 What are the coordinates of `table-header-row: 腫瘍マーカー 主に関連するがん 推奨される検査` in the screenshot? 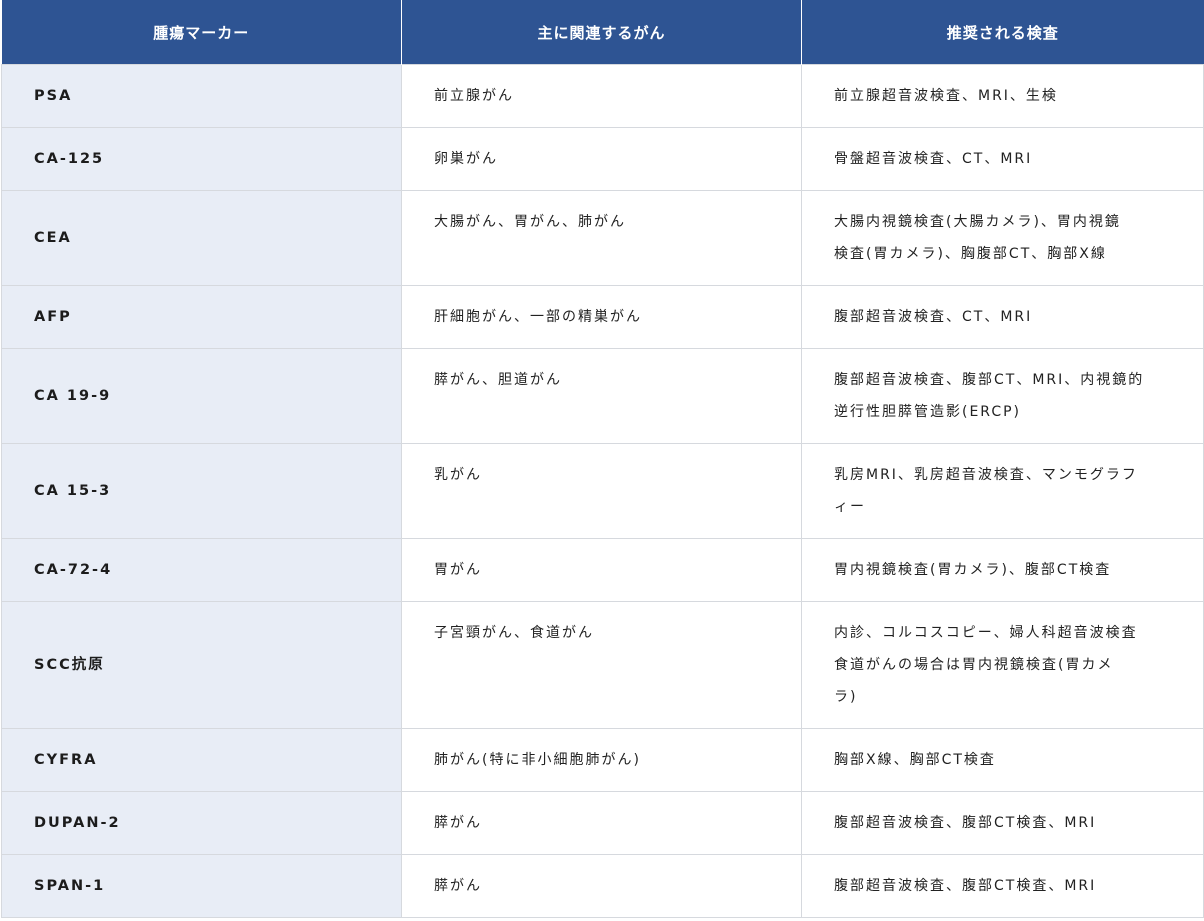 It's located at (602, 32).